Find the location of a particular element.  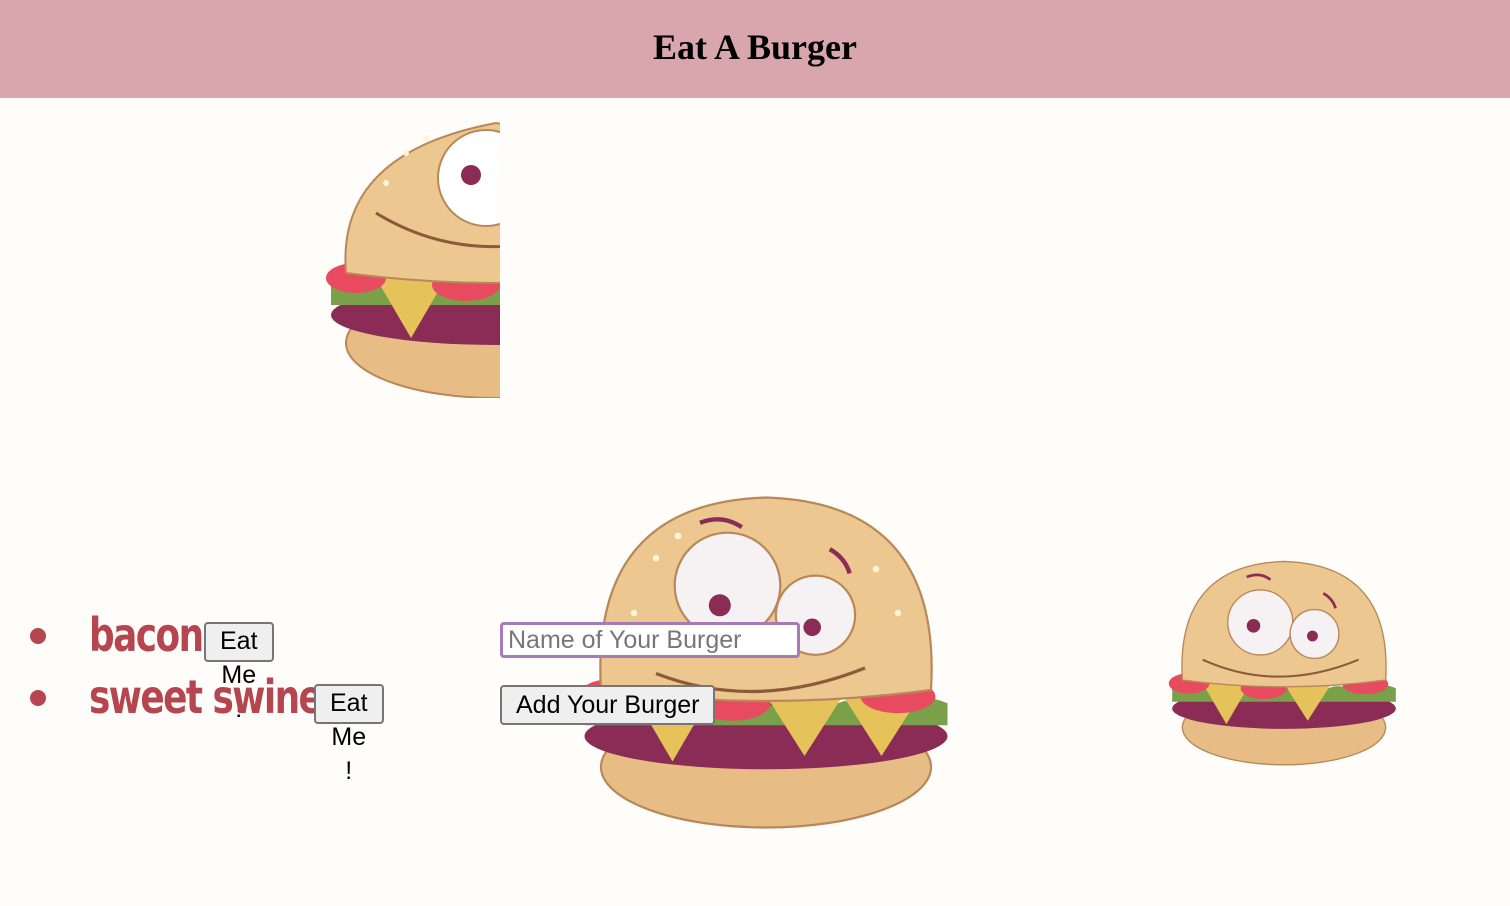

add-burger-button: Add Your Burger is located at coordinates (608, 705).